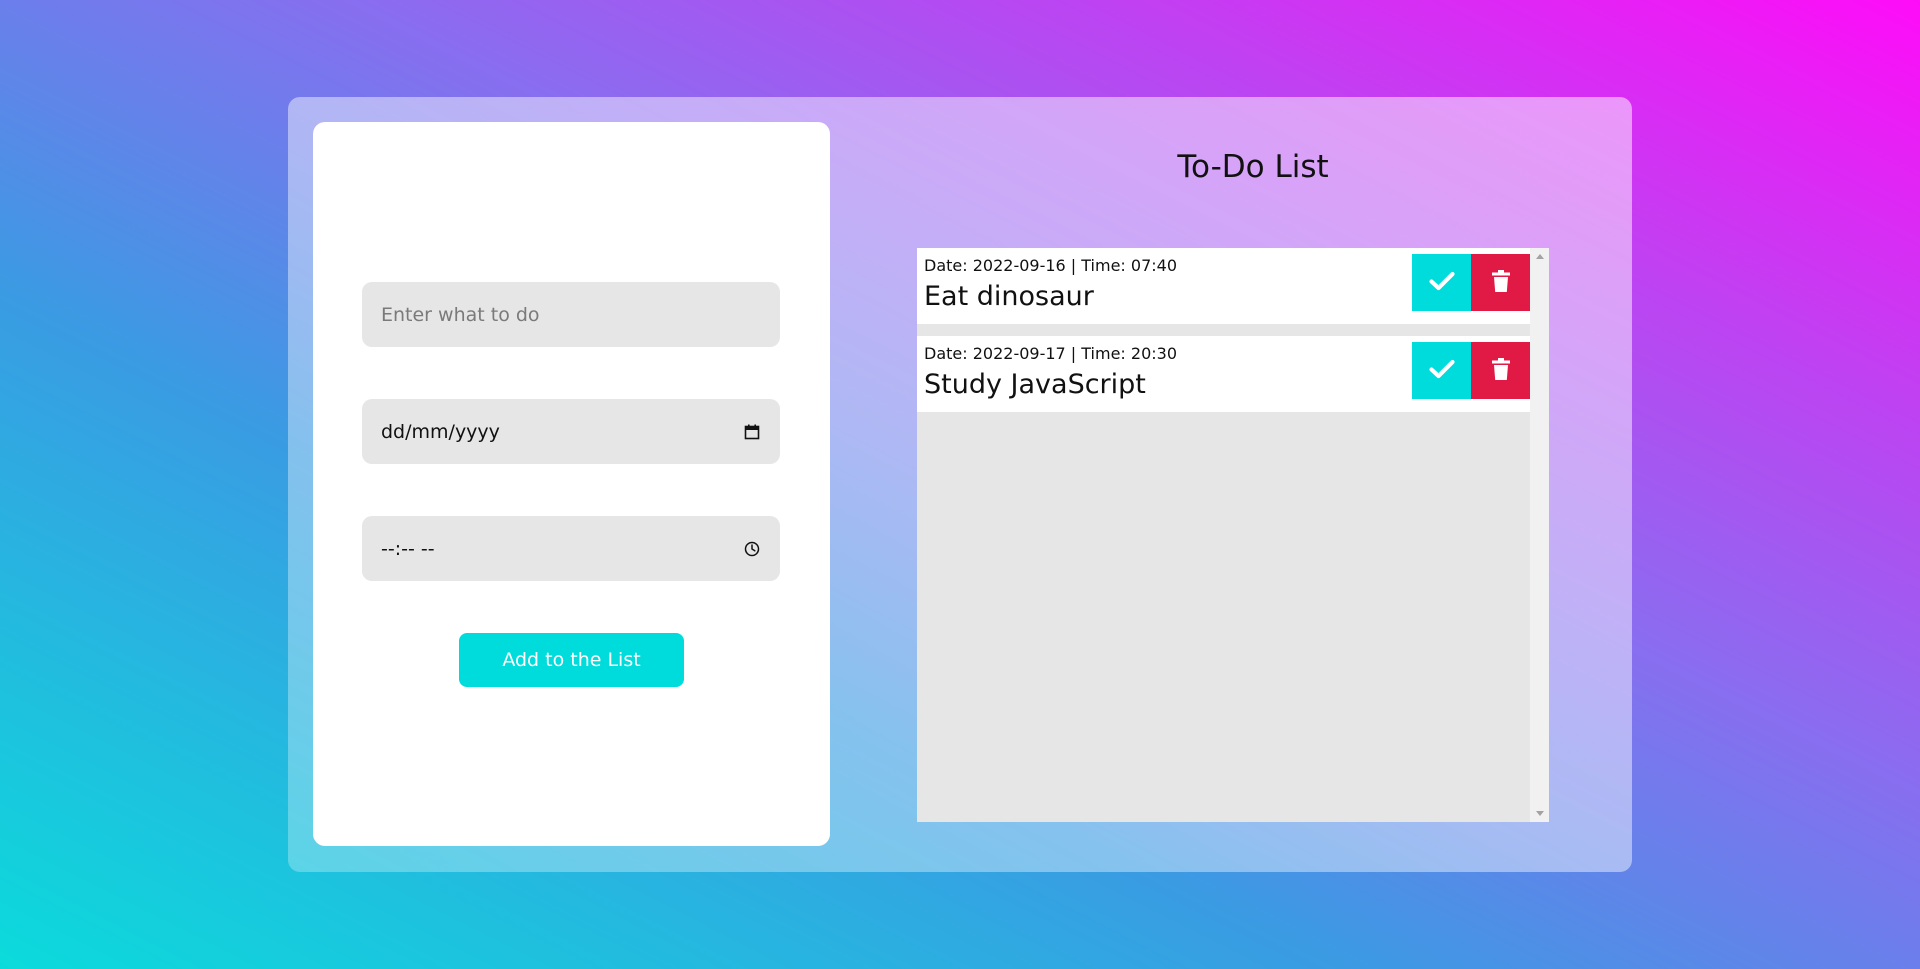  Describe the element at coordinates (440, 431) in the screenshot. I see `date-input-value: dd/mm/yyyy` at that location.